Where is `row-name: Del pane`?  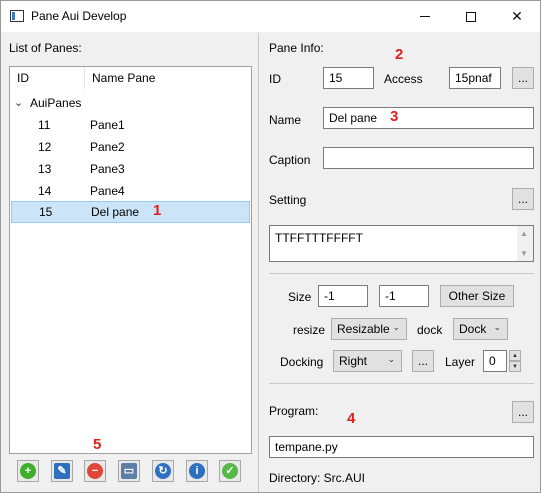
row-name: Del pane is located at coordinates (115, 212).